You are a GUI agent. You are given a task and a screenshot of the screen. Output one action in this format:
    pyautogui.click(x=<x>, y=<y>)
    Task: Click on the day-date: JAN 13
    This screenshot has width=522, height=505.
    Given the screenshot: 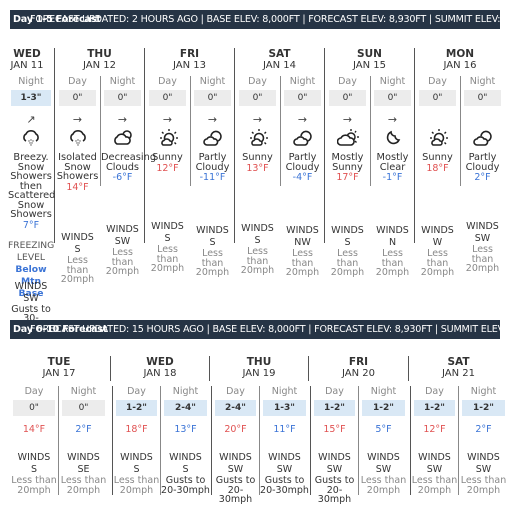 What is the action you would take?
    pyautogui.click(x=189, y=65)
    